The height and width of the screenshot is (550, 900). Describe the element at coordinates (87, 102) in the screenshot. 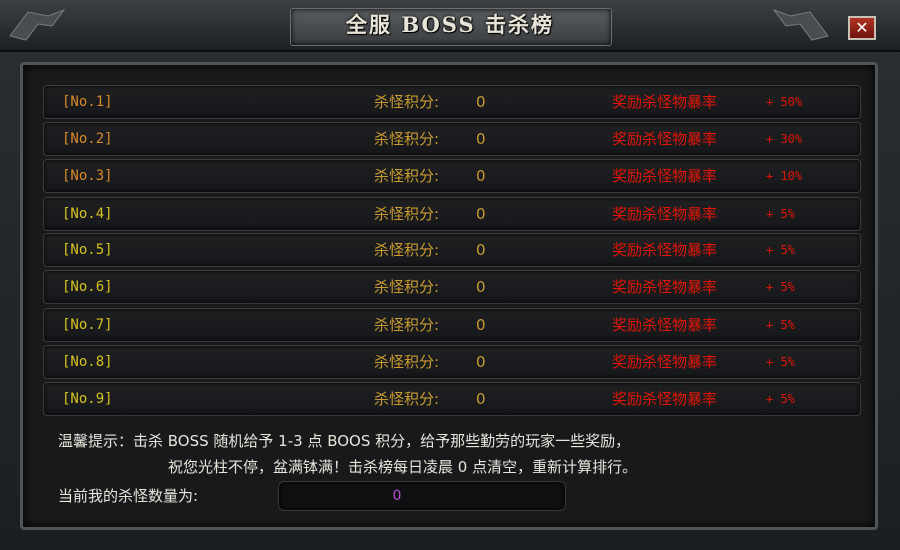

I see `rank-label: [No.1]` at that location.